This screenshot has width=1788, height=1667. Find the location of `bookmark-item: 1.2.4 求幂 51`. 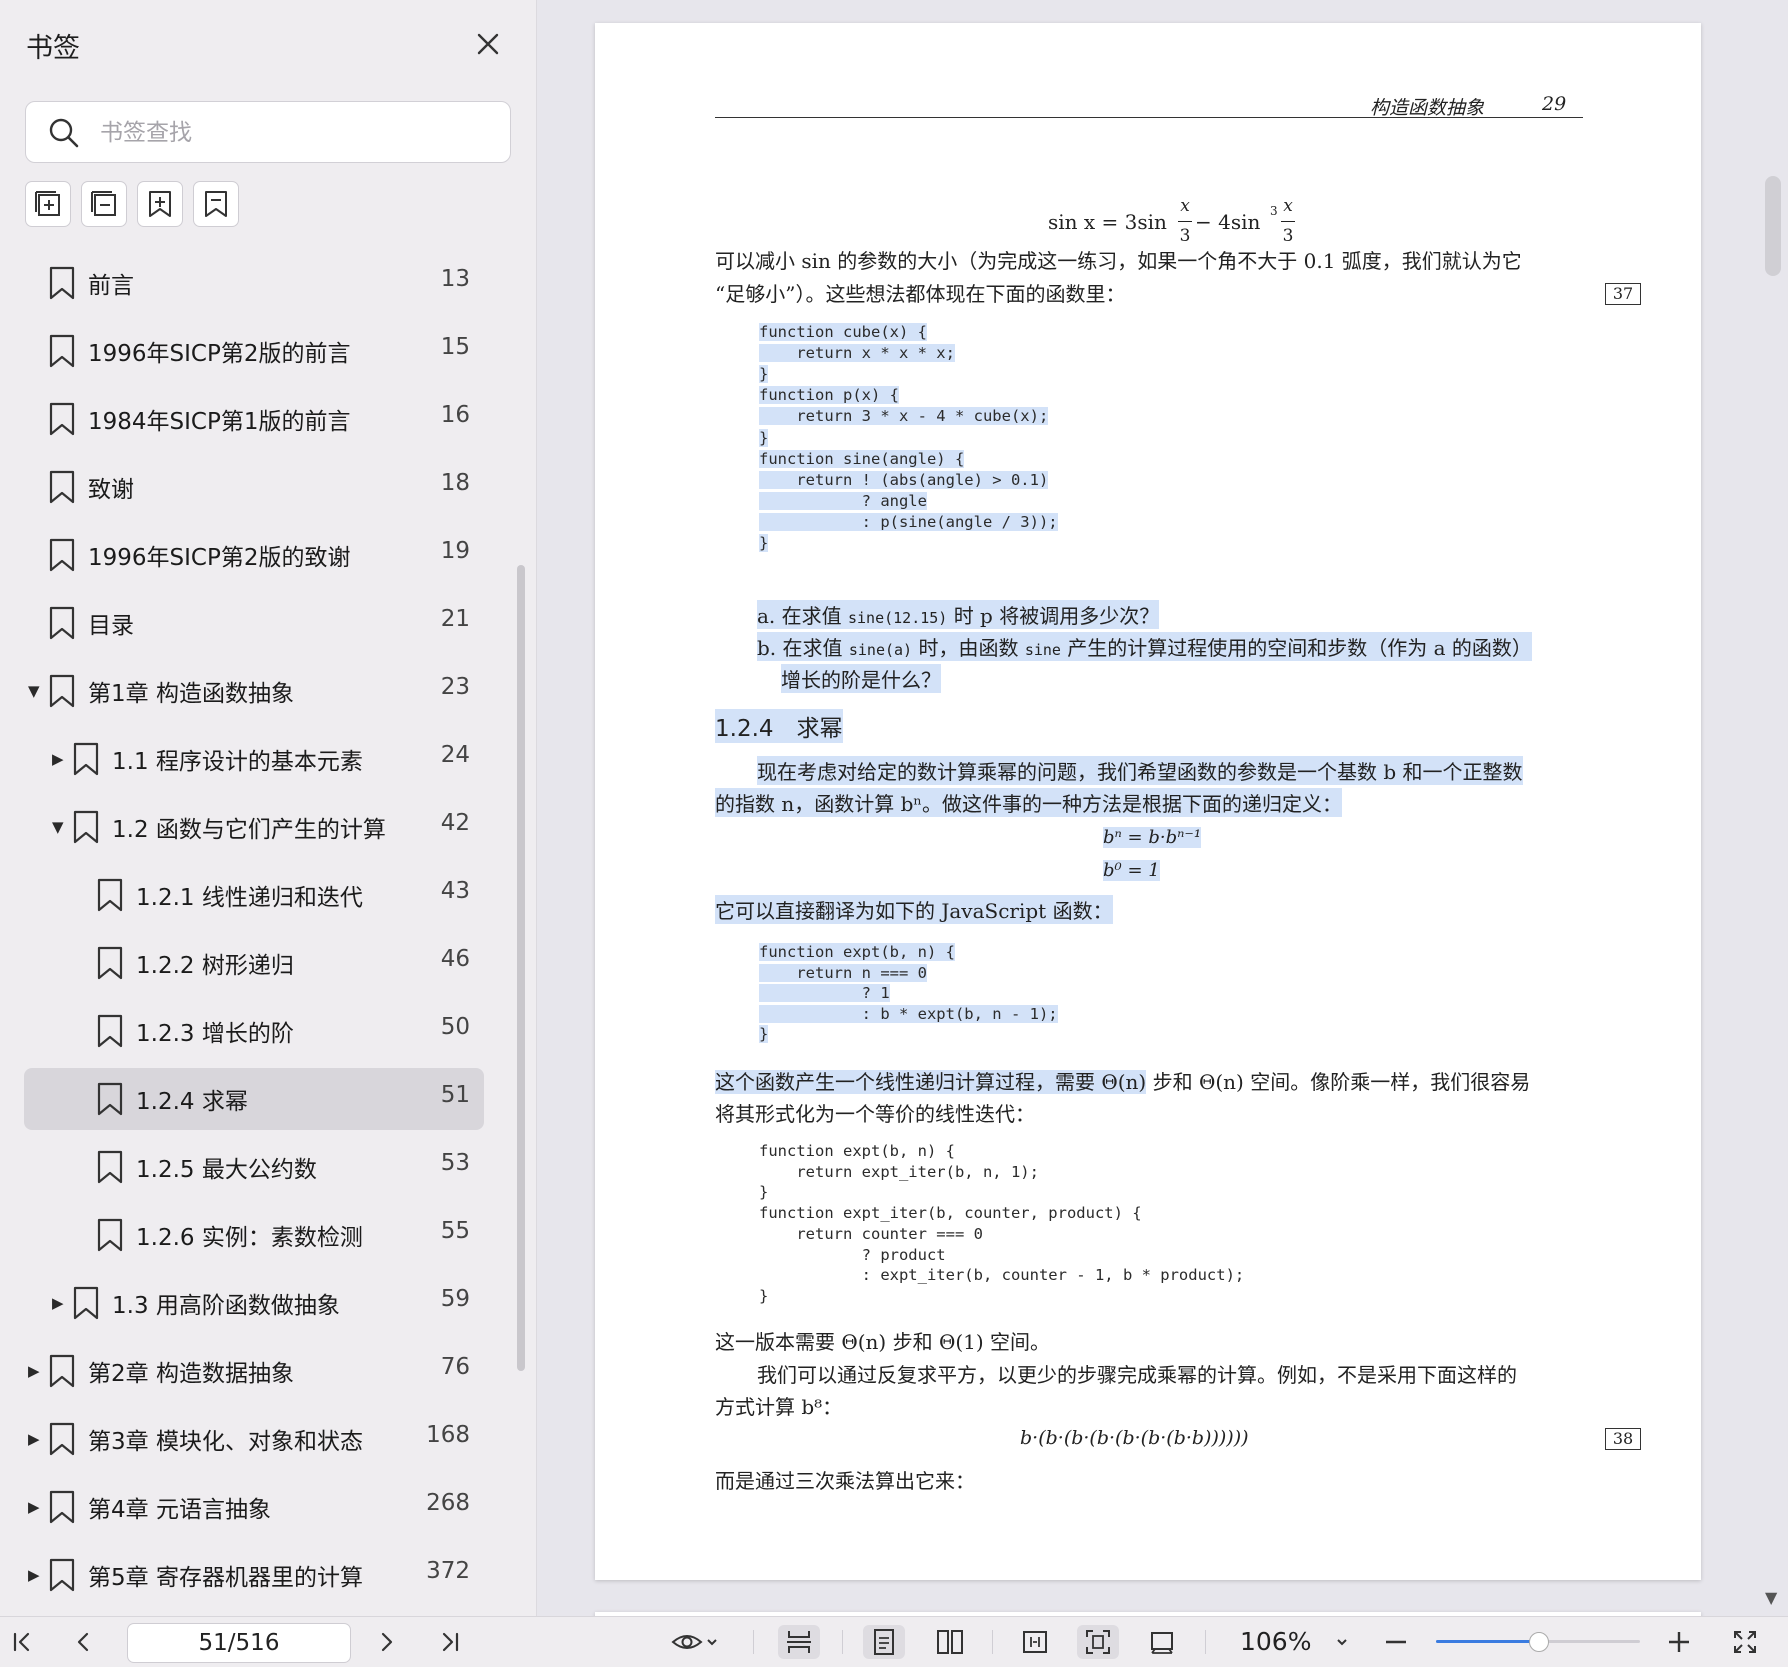

bookmark-item: 1.2.4 求幂 51 is located at coordinates (254, 1099).